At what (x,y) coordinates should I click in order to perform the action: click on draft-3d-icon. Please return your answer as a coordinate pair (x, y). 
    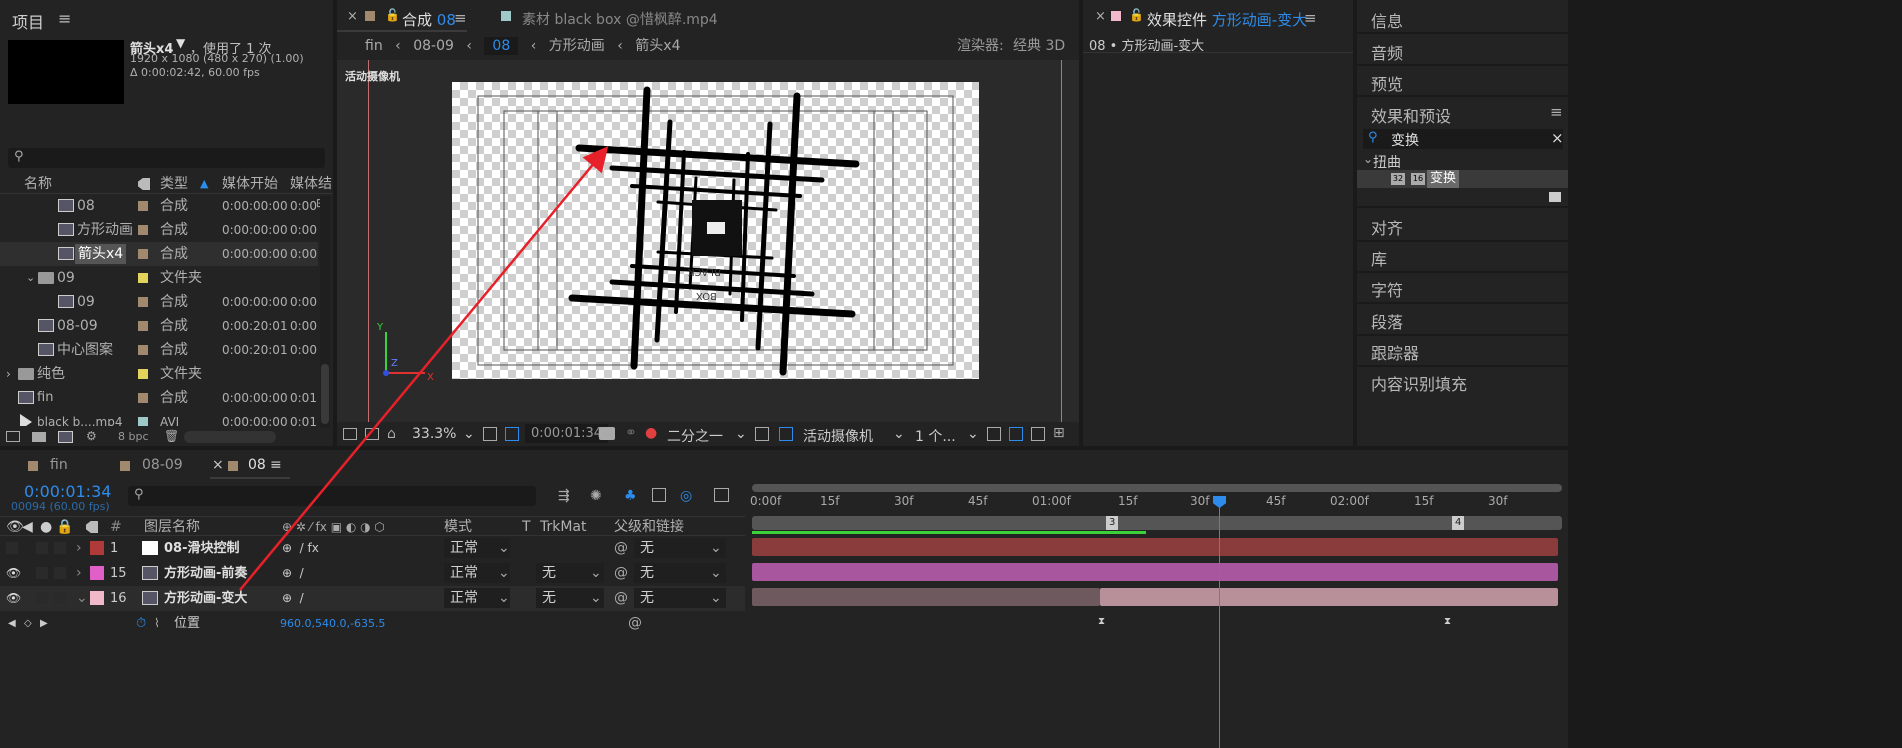
    Looking at the image, I should click on (1016, 434).